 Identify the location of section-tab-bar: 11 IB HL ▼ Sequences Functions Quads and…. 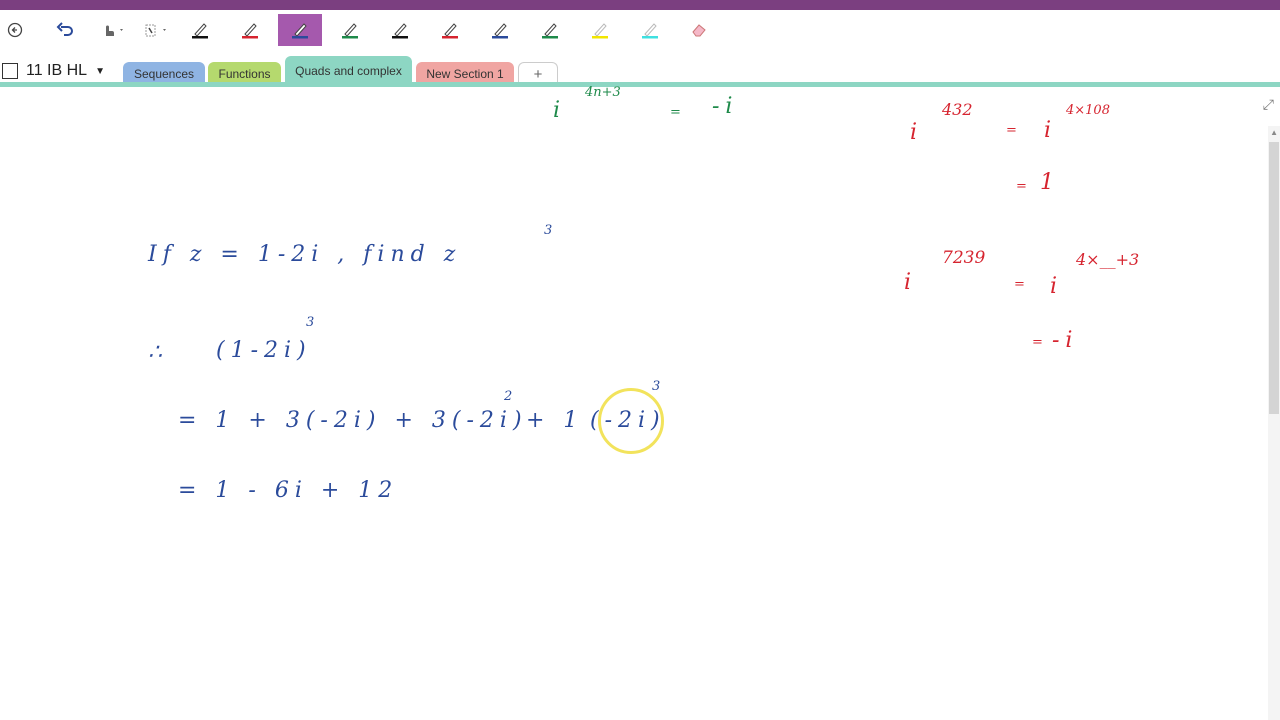
(640, 69).